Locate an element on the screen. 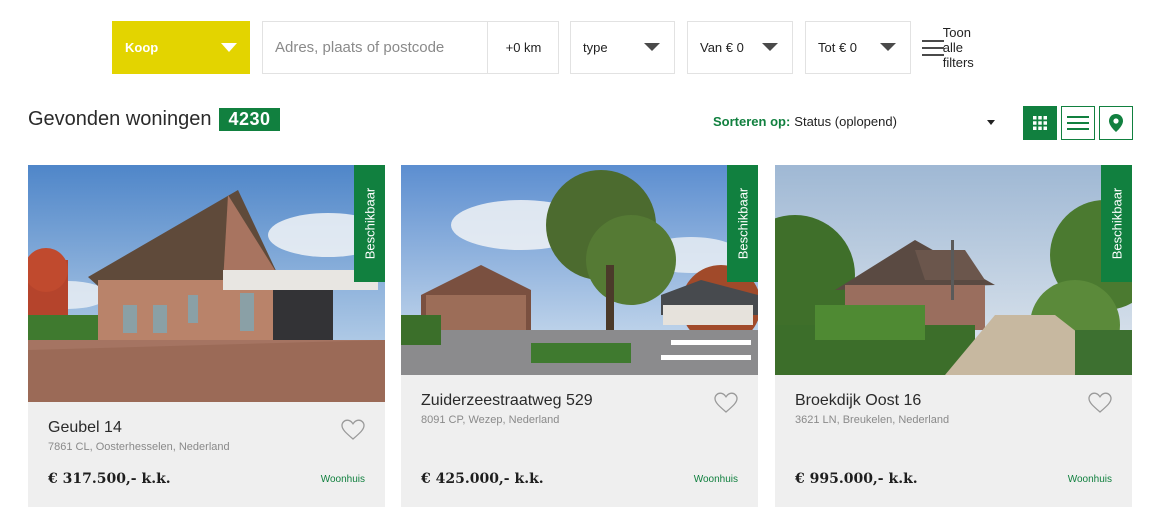 Image resolution: width=1160 pixels, height=522 pixels. all-filters-label: Toon alle filters is located at coordinates (958, 47).